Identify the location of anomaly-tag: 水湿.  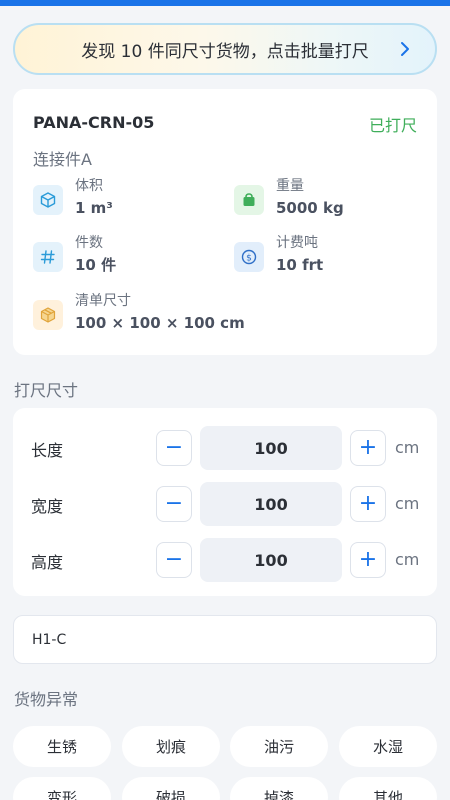
(388, 746).